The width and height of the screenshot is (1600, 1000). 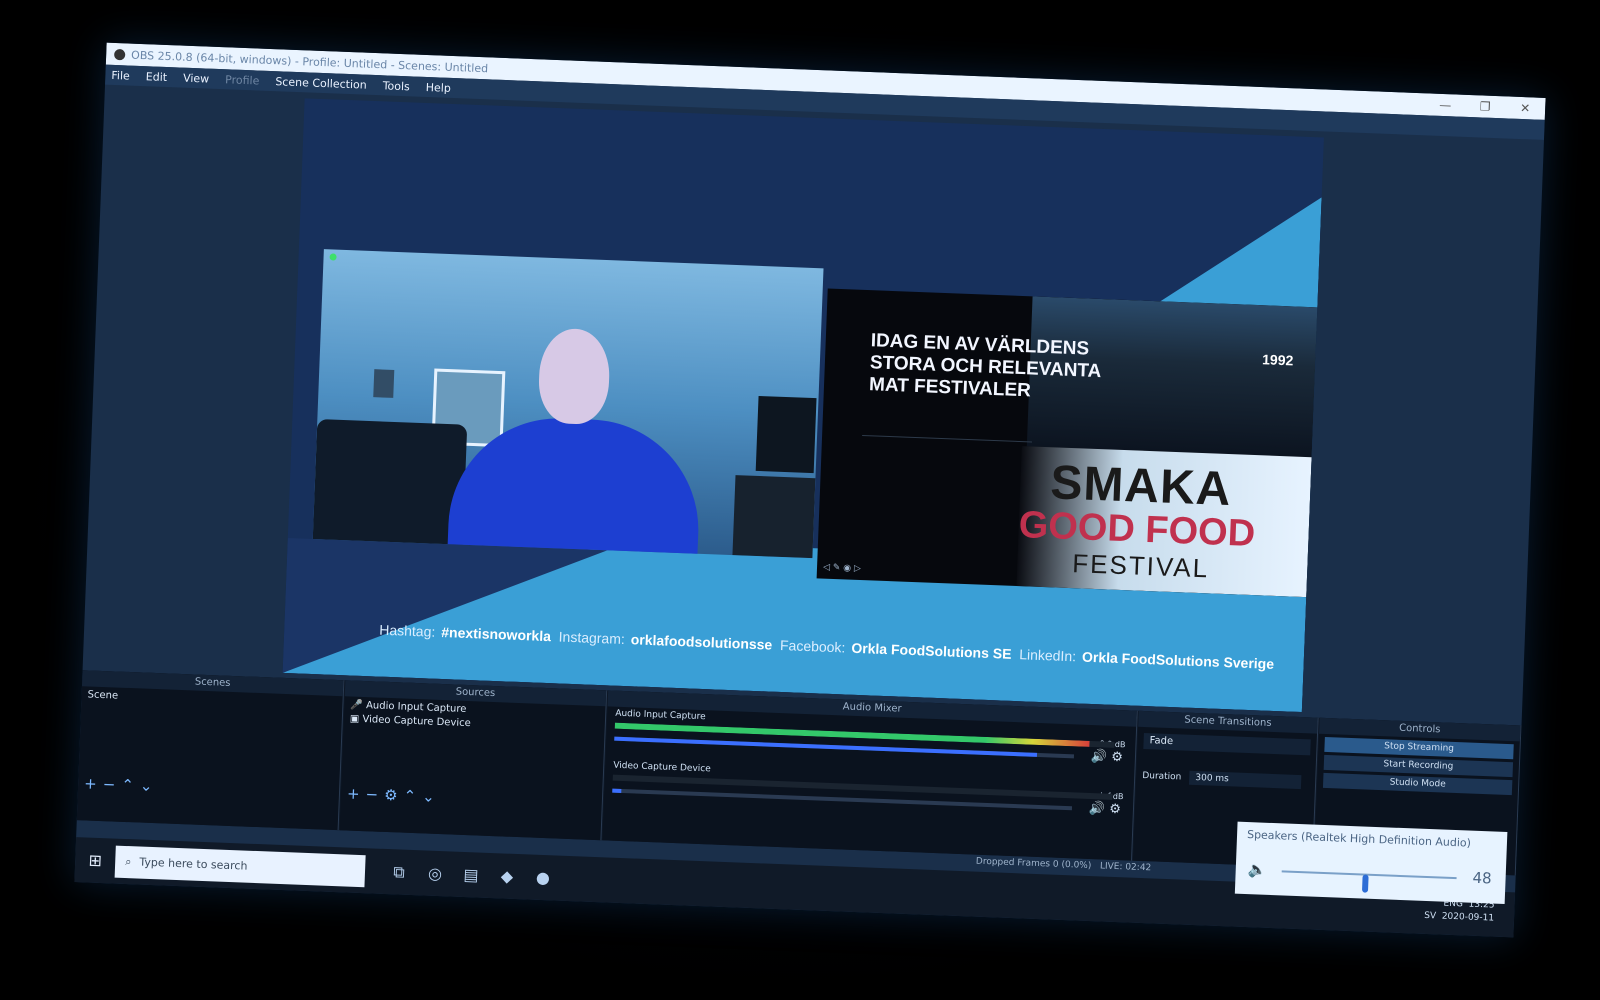 What do you see at coordinates (416, 721) in the screenshot?
I see `source-label: Video Capture Device` at bounding box center [416, 721].